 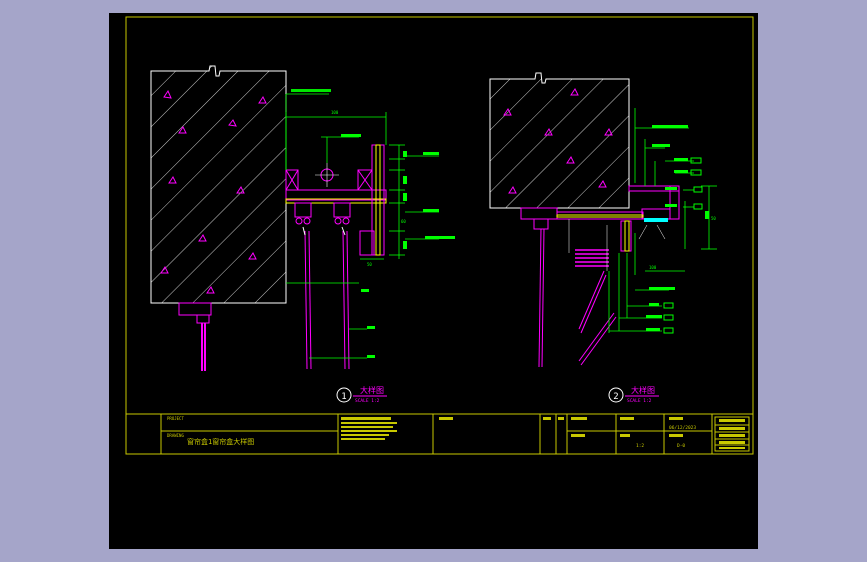 I want to click on detail-1-number: 1, so click(x=343, y=397).